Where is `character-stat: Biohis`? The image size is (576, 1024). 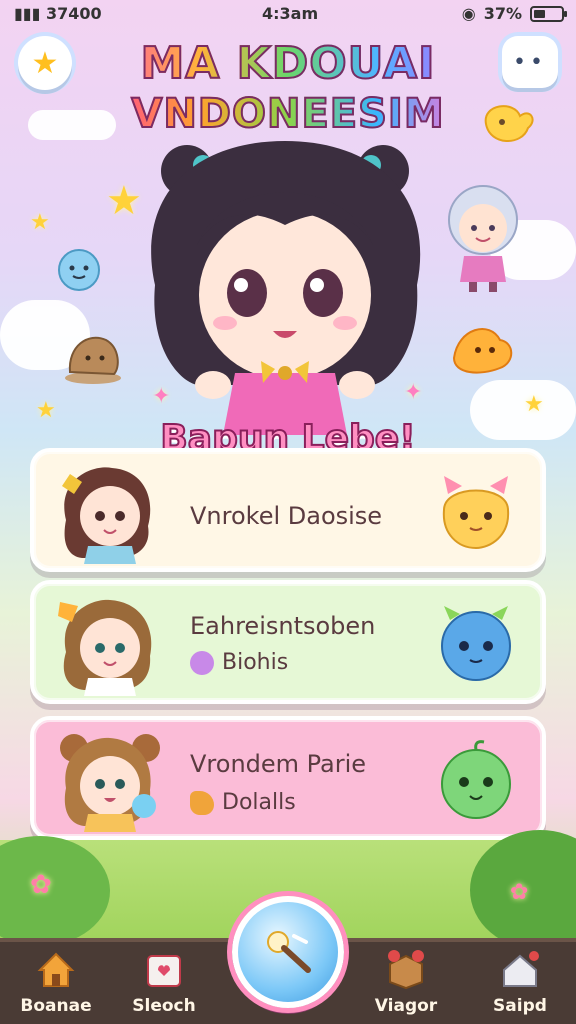 character-stat: Biohis is located at coordinates (239, 662).